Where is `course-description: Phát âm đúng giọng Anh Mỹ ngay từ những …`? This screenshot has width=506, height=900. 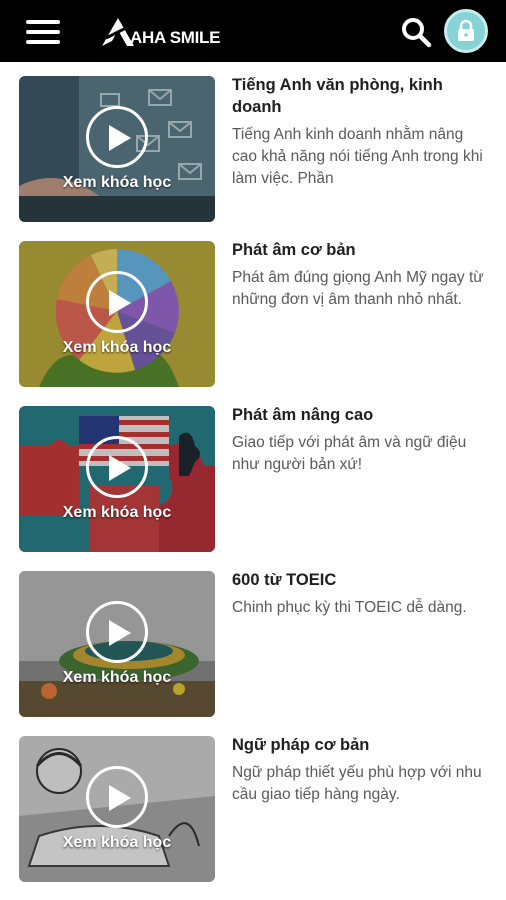 course-description: Phát âm đúng giọng Anh Mỹ ngay từ những … is located at coordinates (358, 288).